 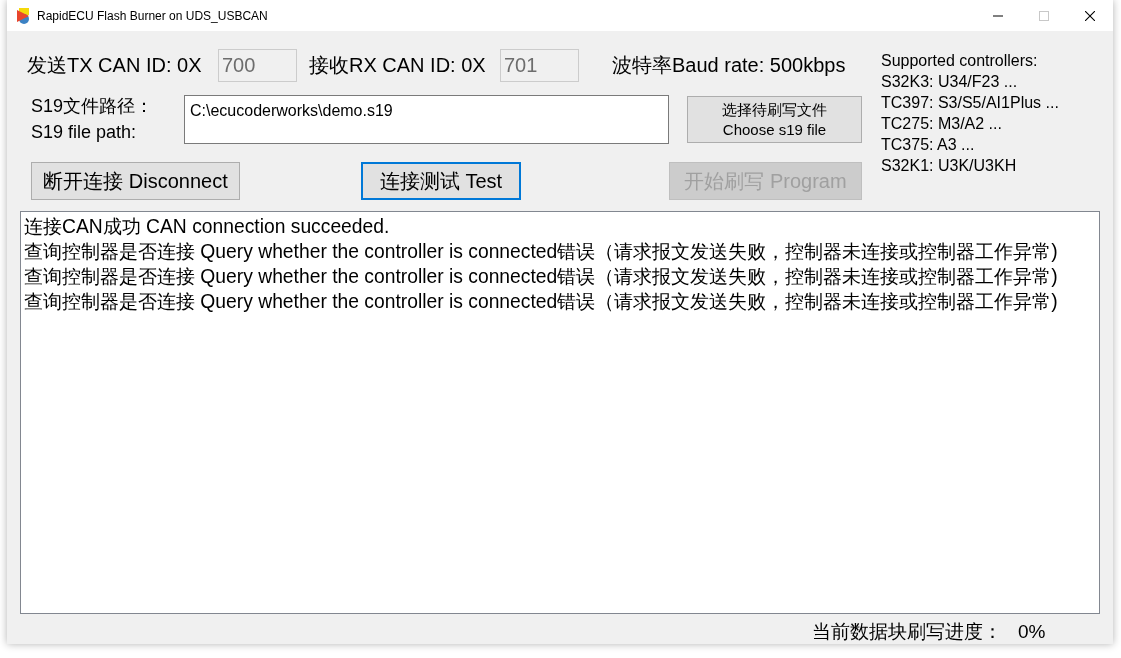 What do you see at coordinates (949, 166) in the screenshot?
I see `controller-item: S32K1: U3K/U3KH` at bounding box center [949, 166].